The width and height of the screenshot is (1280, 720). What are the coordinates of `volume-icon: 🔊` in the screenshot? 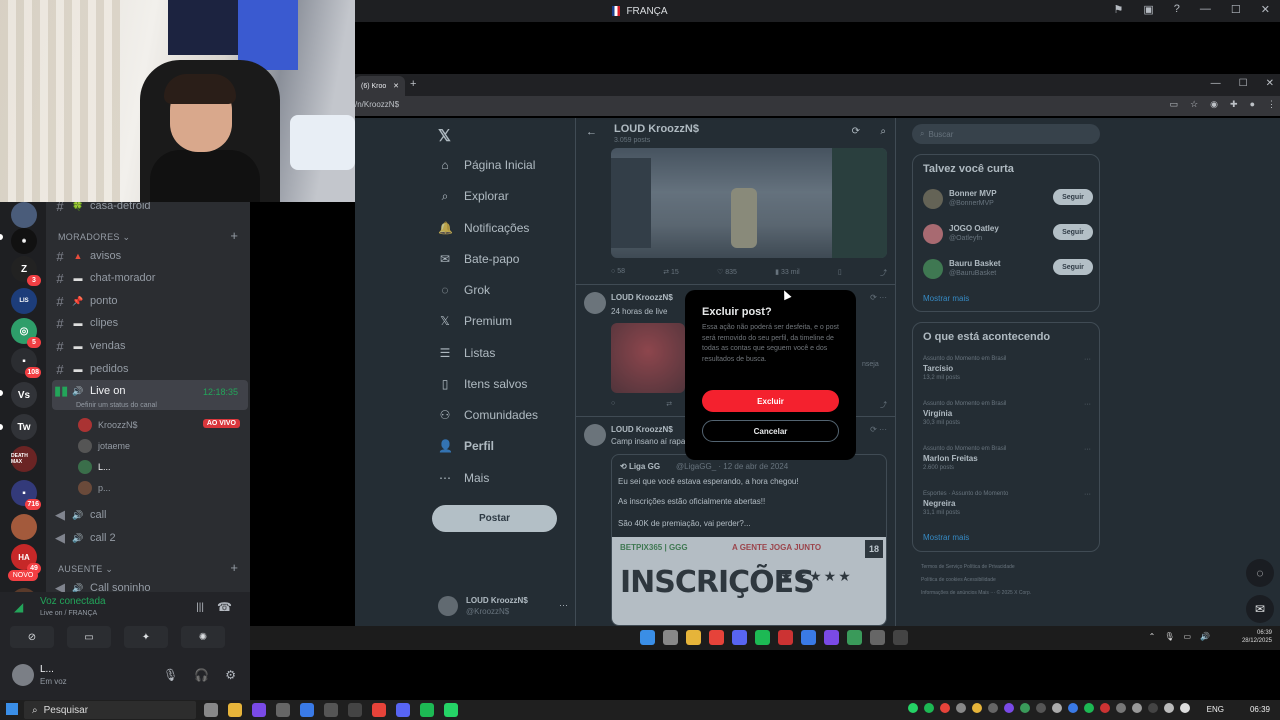 It's located at (1205, 636).